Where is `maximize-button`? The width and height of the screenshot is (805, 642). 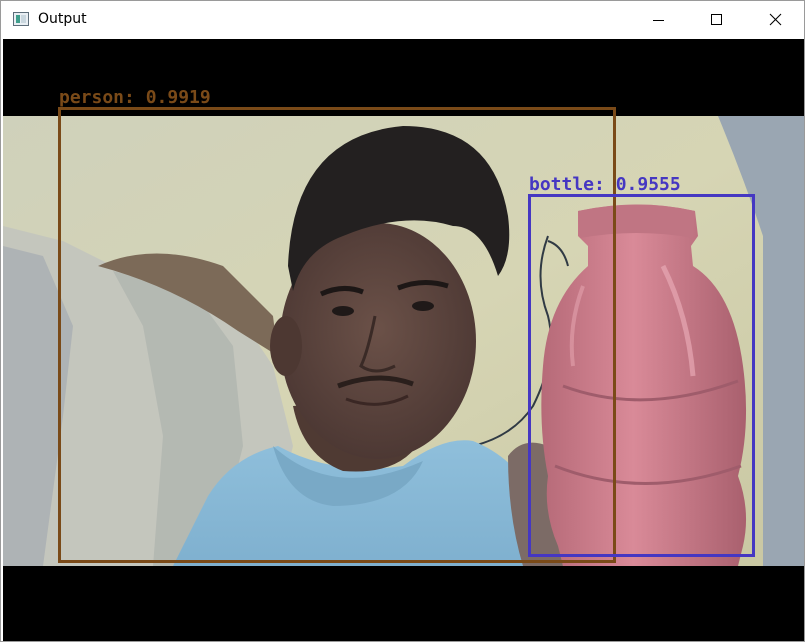
maximize-button is located at coordinates (716, 20).